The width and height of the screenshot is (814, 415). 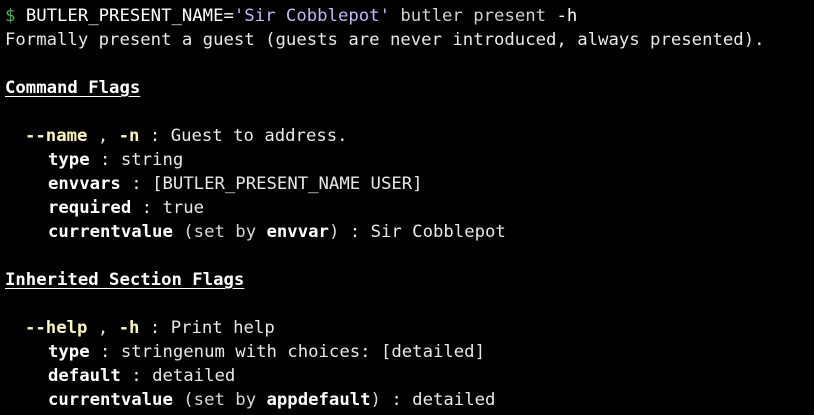 I want to click on flag-type-line: type : string, so click(x=116, y=160).